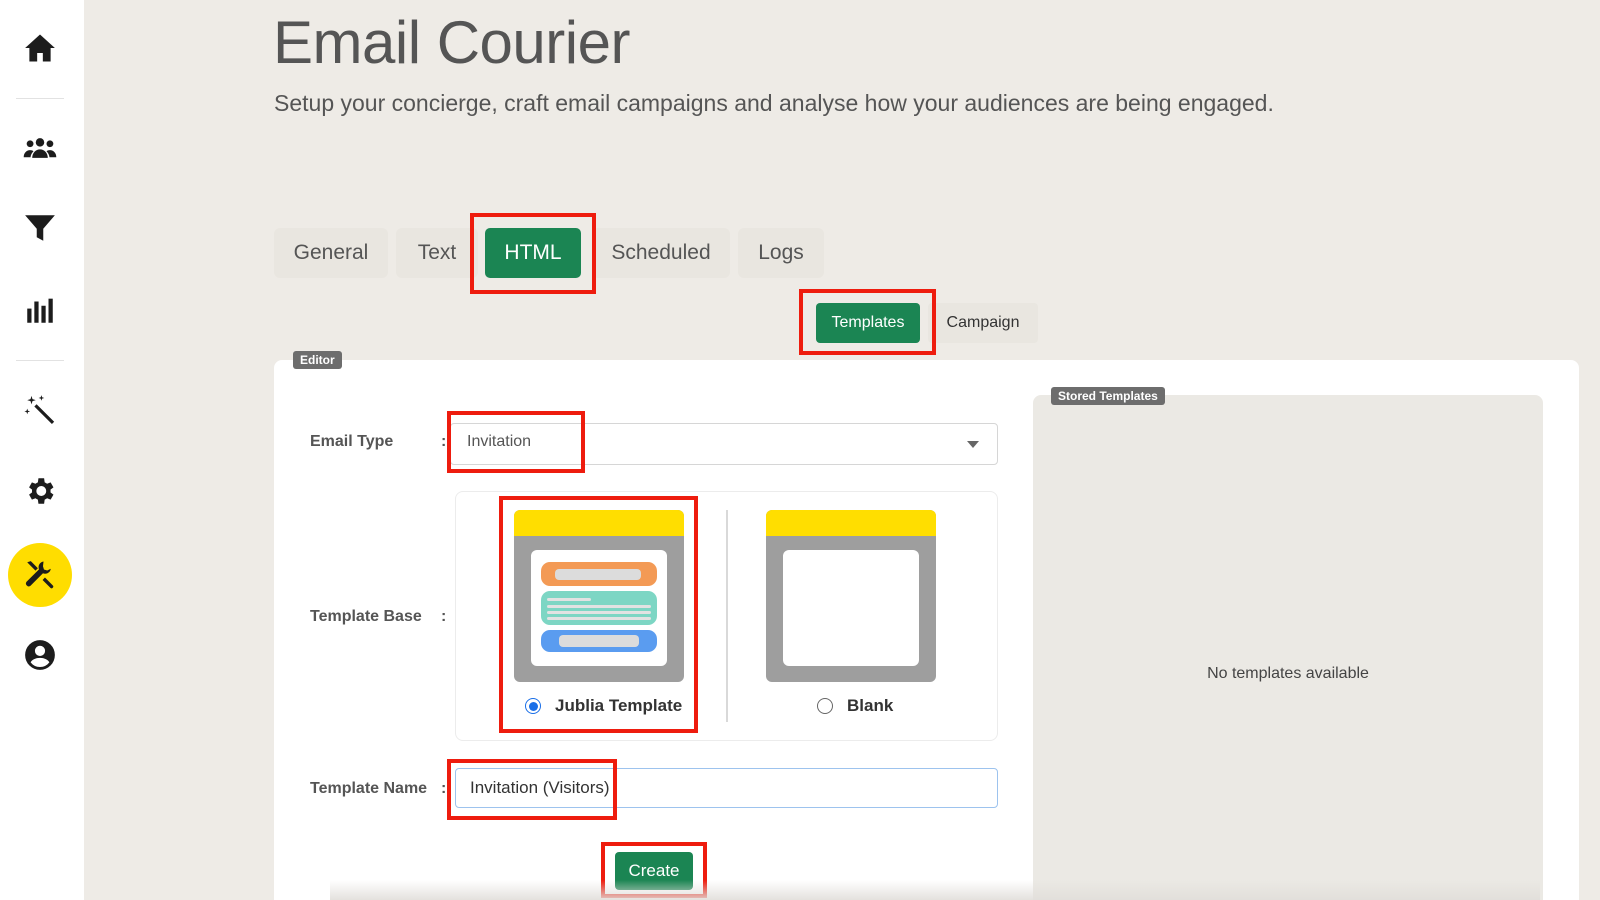  I want to click on email-type-value: Invitation, so click(499, 441).